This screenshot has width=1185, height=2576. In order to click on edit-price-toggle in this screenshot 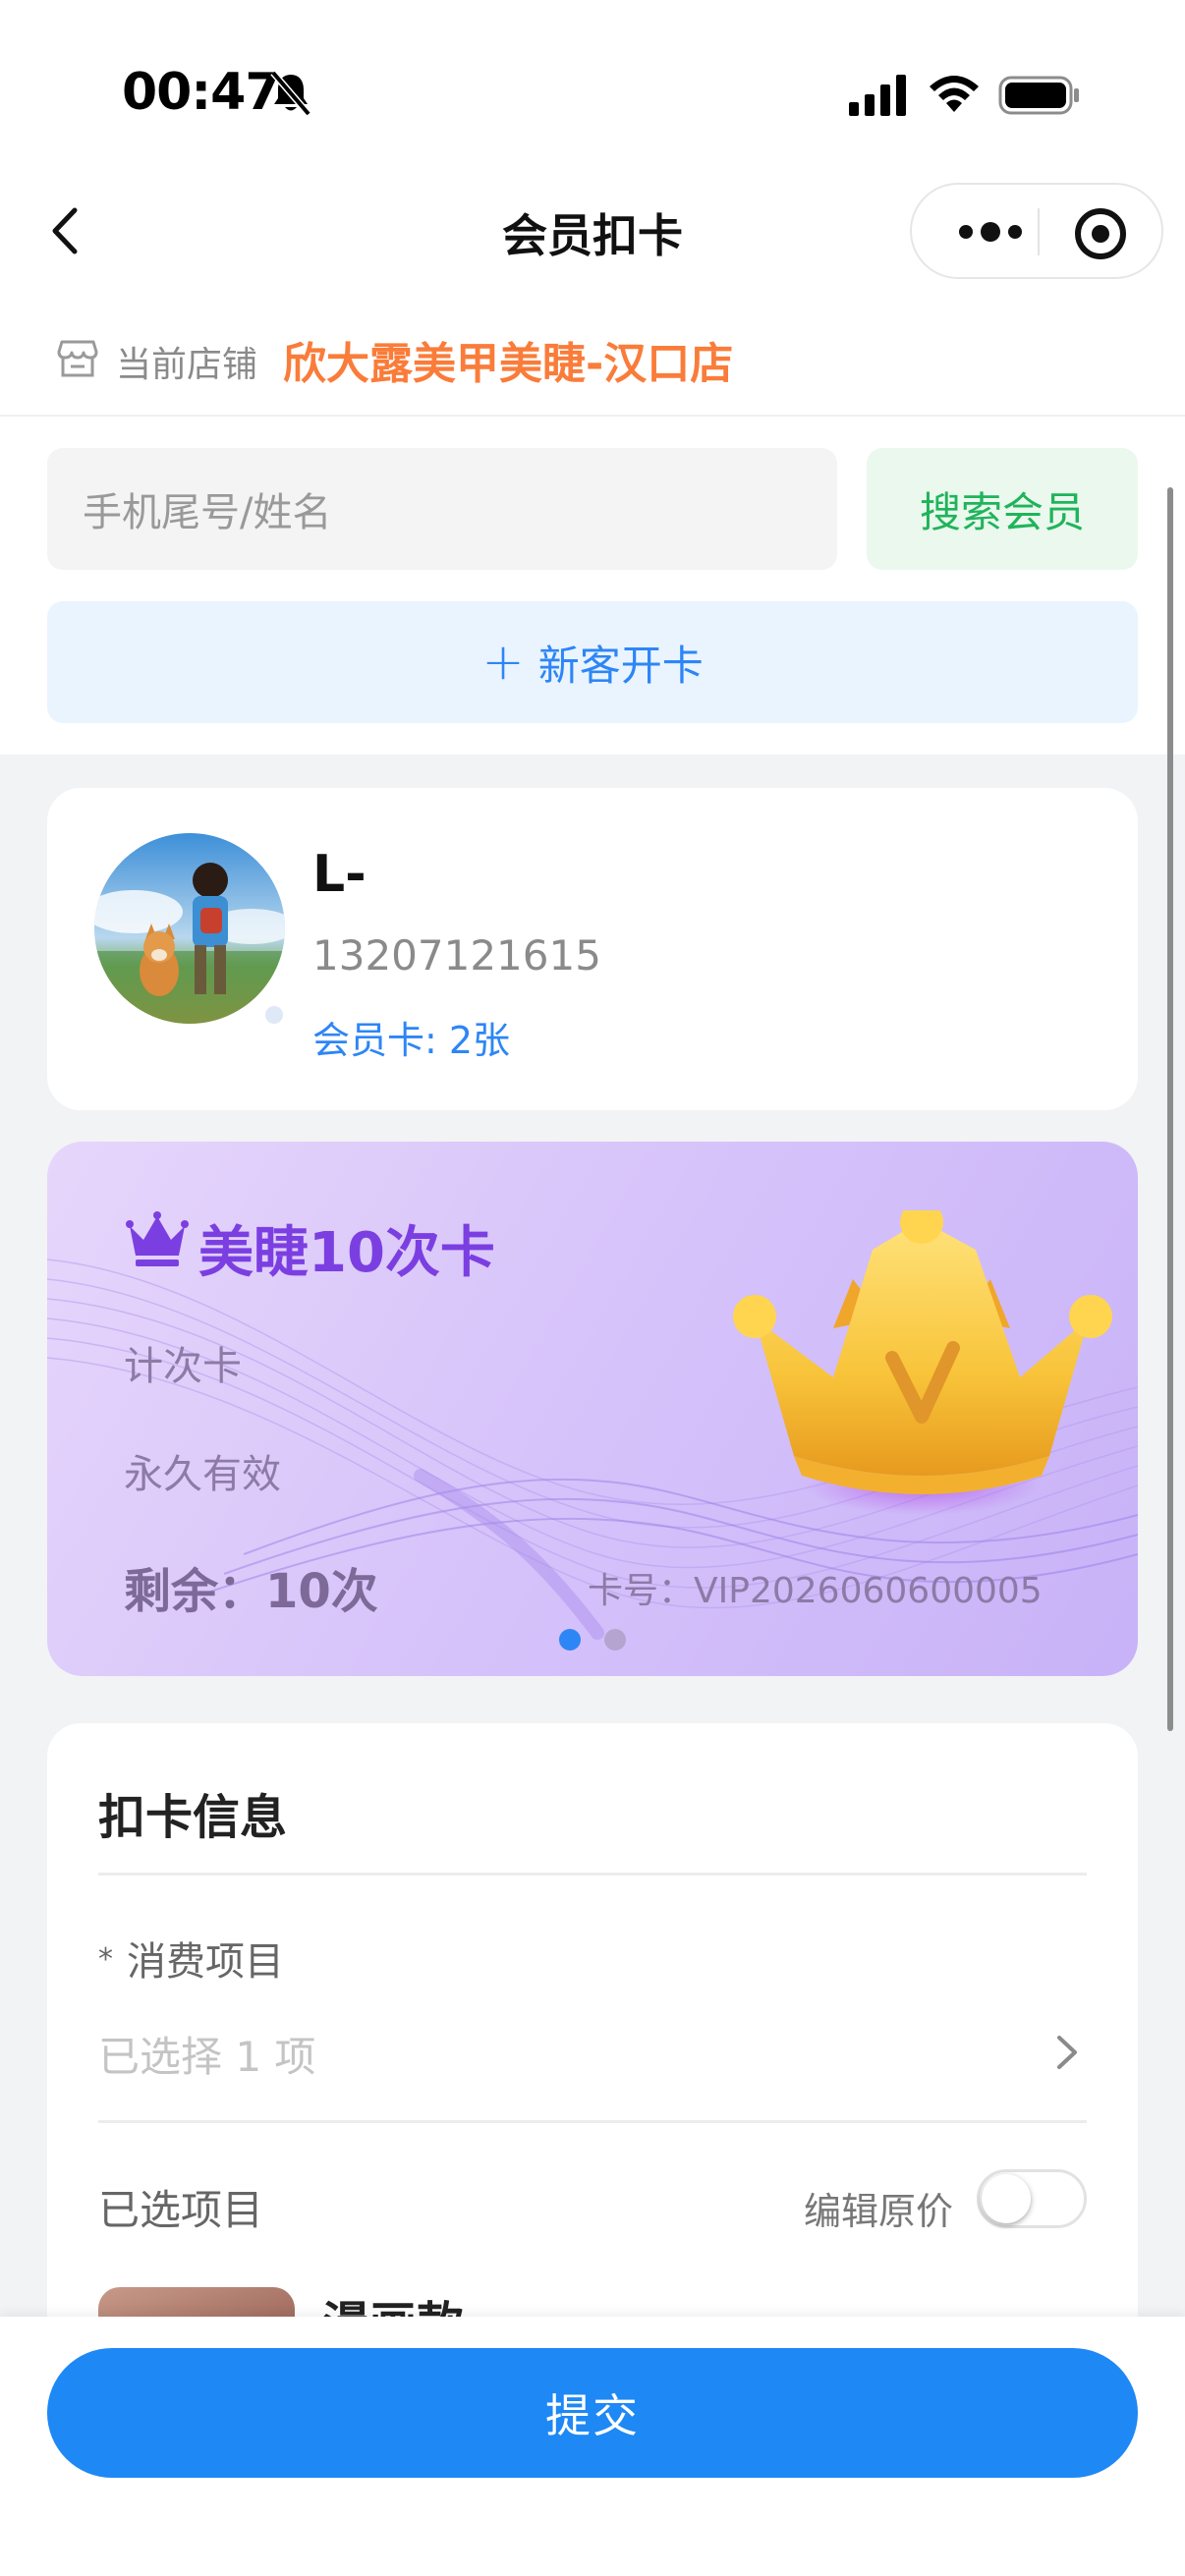, I will do `click(1032, 2198)`.